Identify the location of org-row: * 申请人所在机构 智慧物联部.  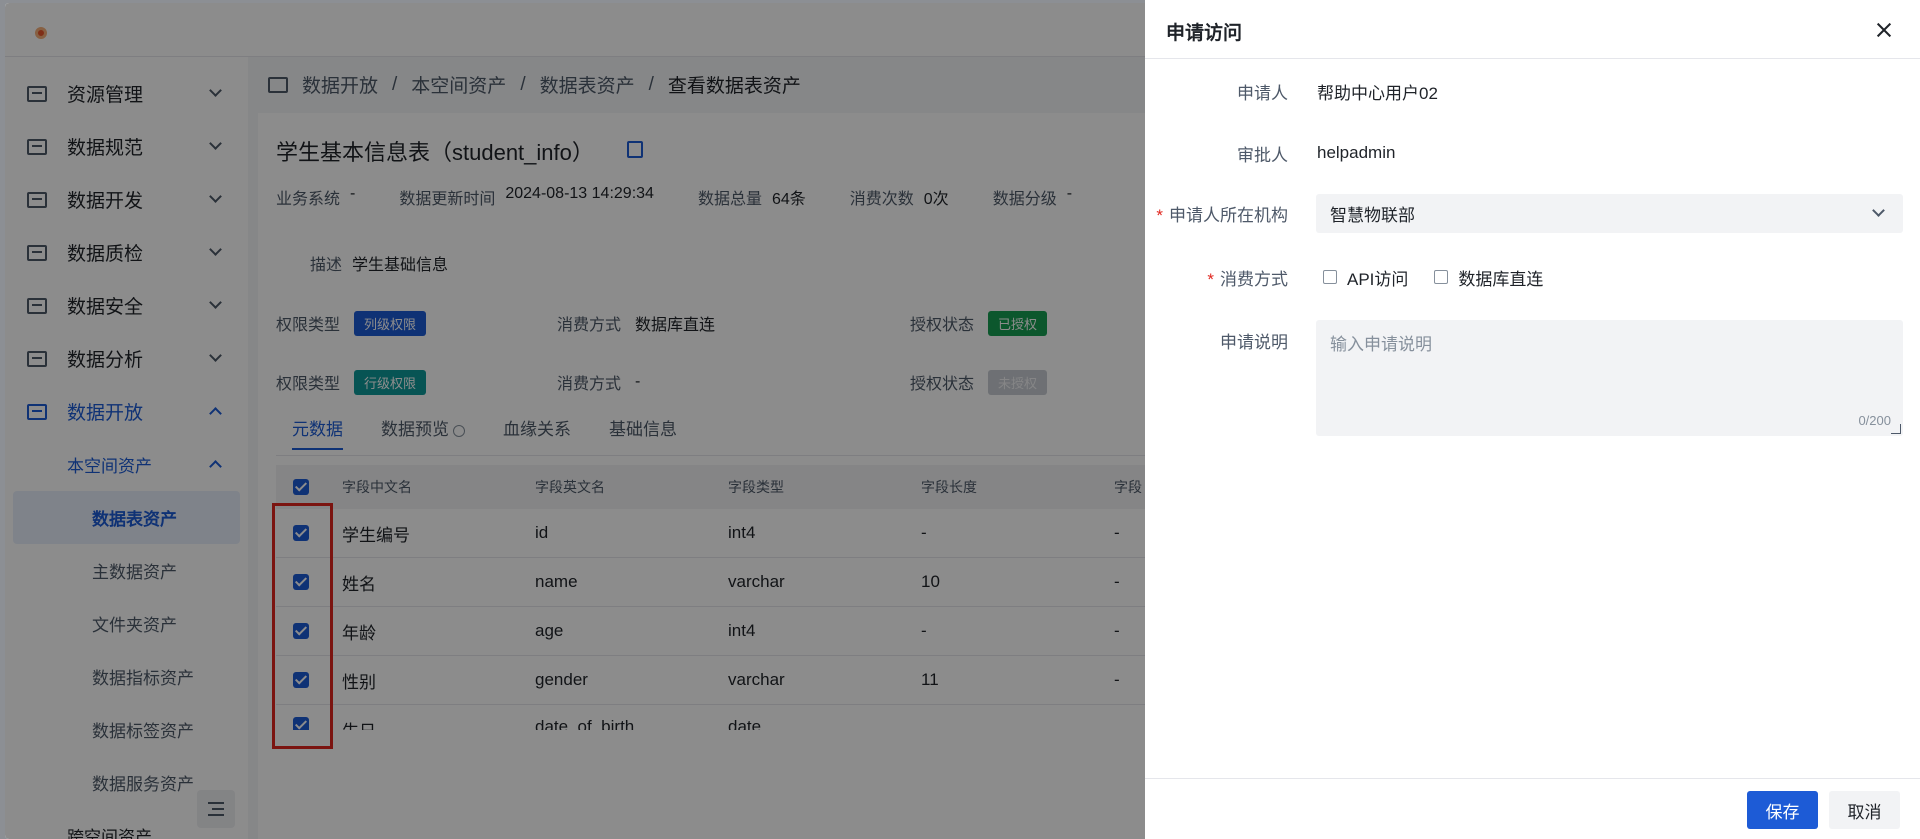
(1532, 213).